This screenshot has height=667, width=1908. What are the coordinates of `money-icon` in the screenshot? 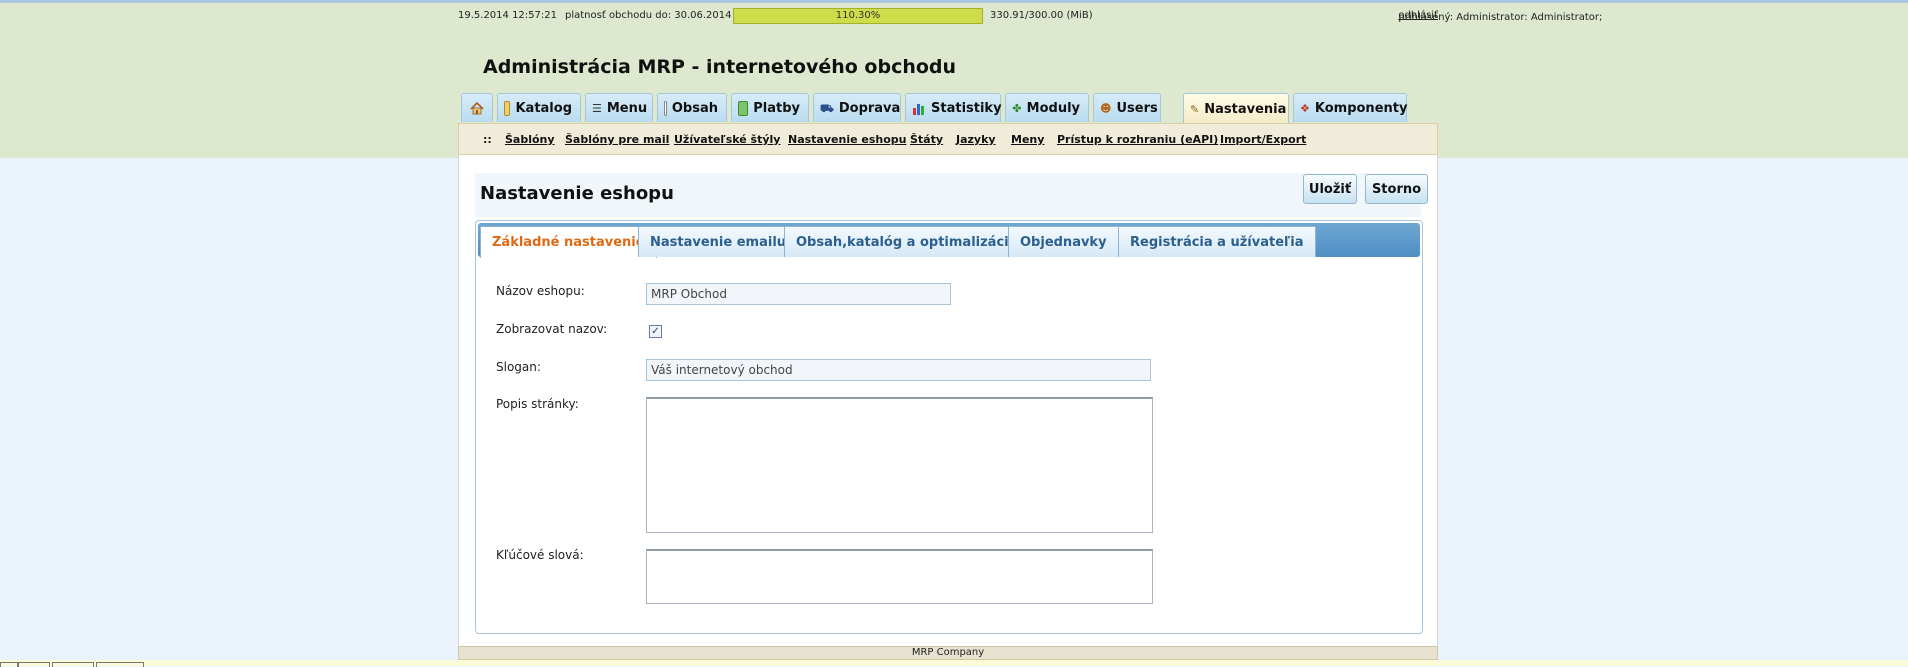 It's located at (743, 108).